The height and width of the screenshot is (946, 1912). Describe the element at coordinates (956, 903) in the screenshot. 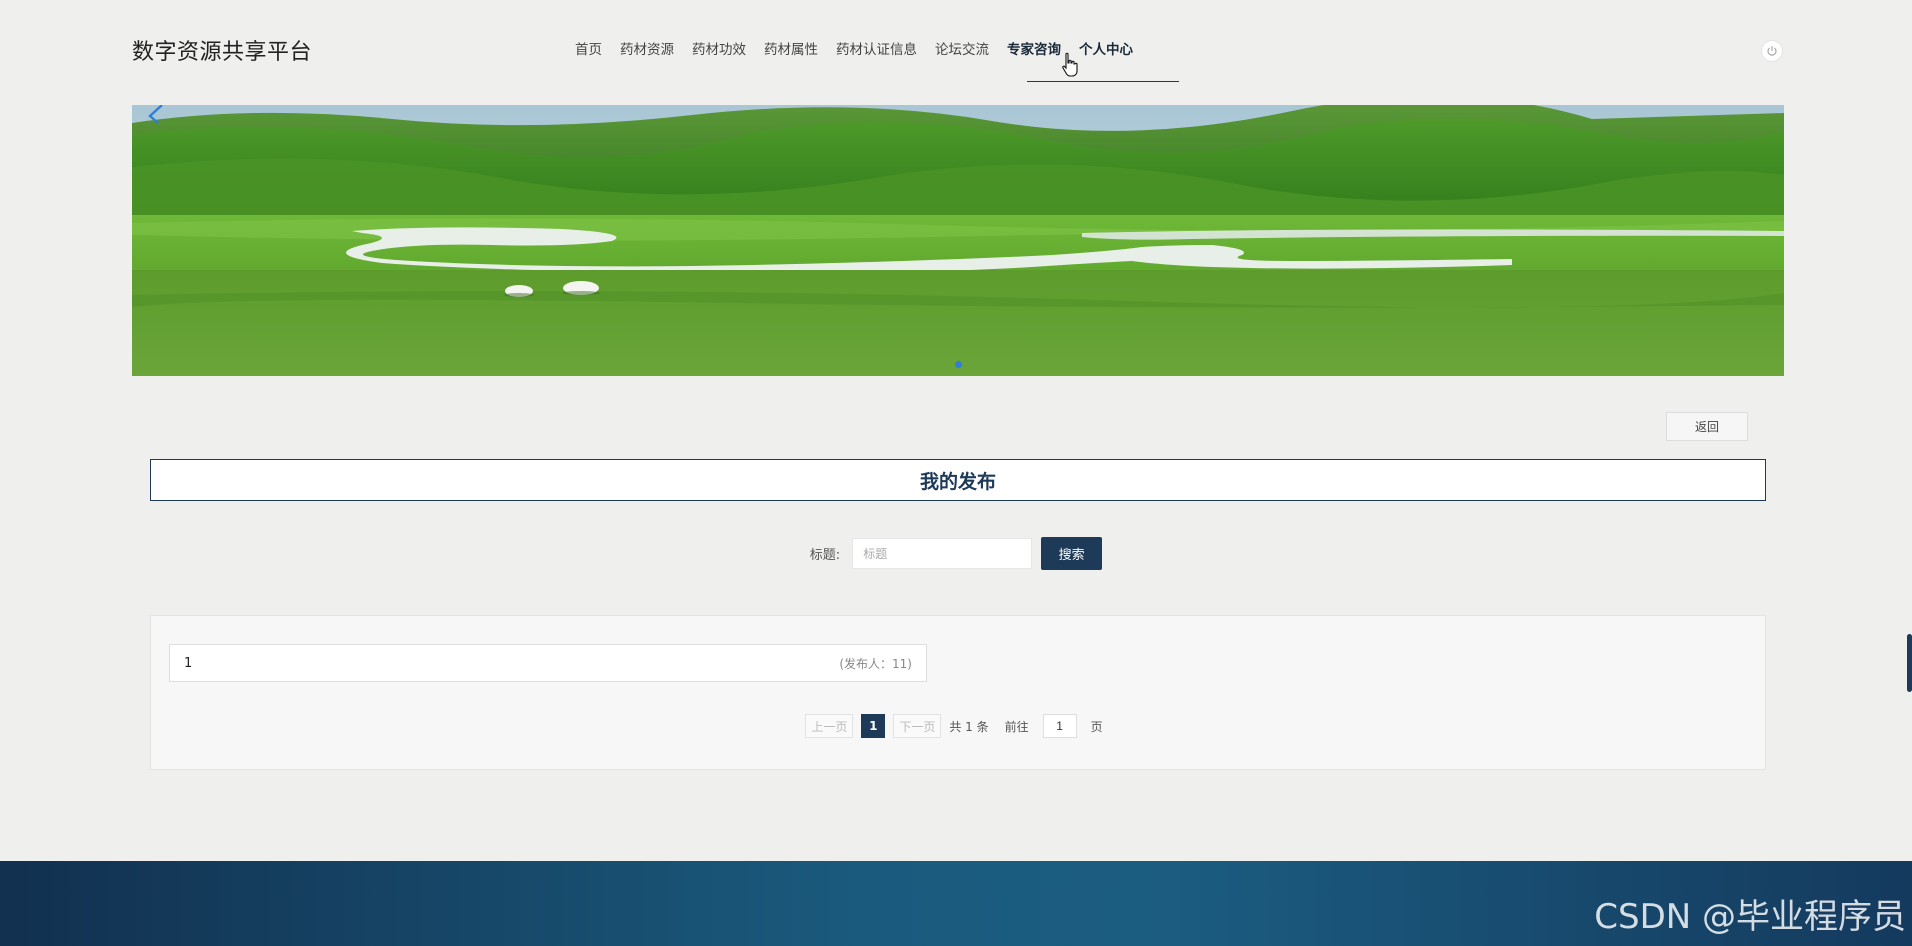

I see `site-footer: CSDN @毕业程序员` at that location.